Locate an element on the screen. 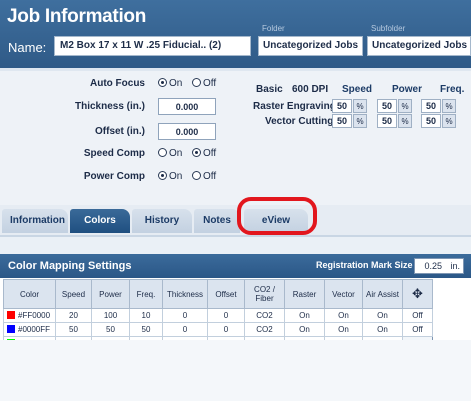 The image size is (471, 401). basic-label: Basic is located at coordinates (269, 89).